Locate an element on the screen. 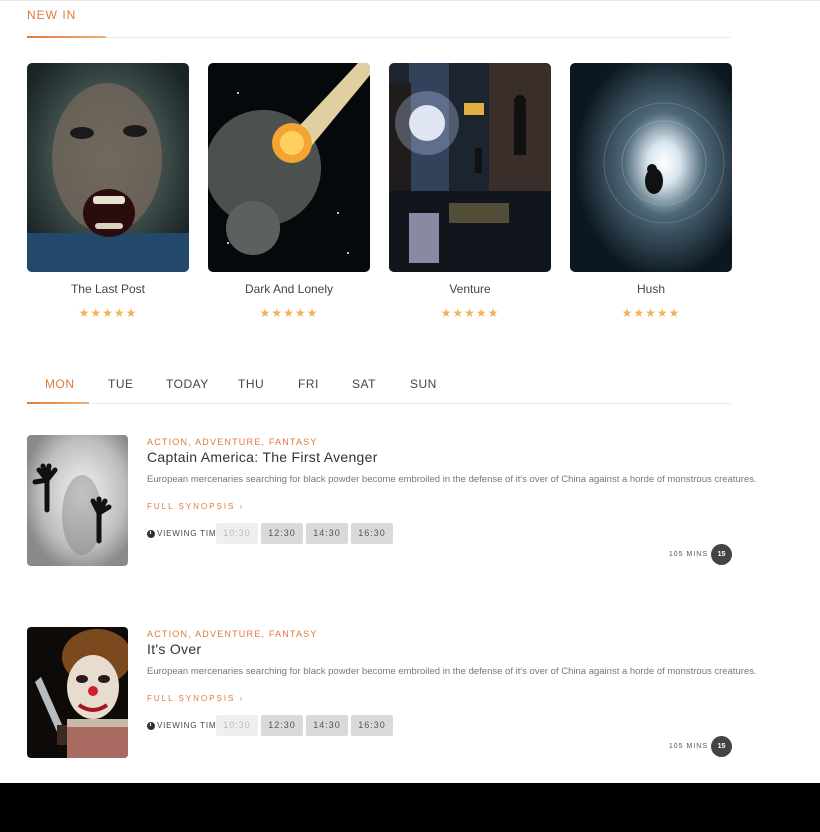 Image resolution: width=820 pixels, height=832 pixels. movie-card: The Last Post ★★★★★ is located at coordinates (108, 191).